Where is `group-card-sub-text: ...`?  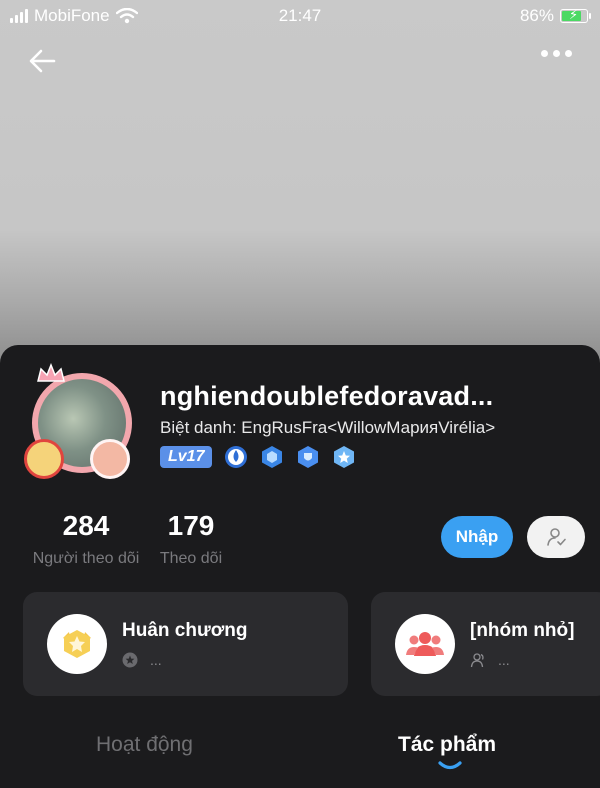
group-card-sub-text: ... is located at coordinates (504, 660).